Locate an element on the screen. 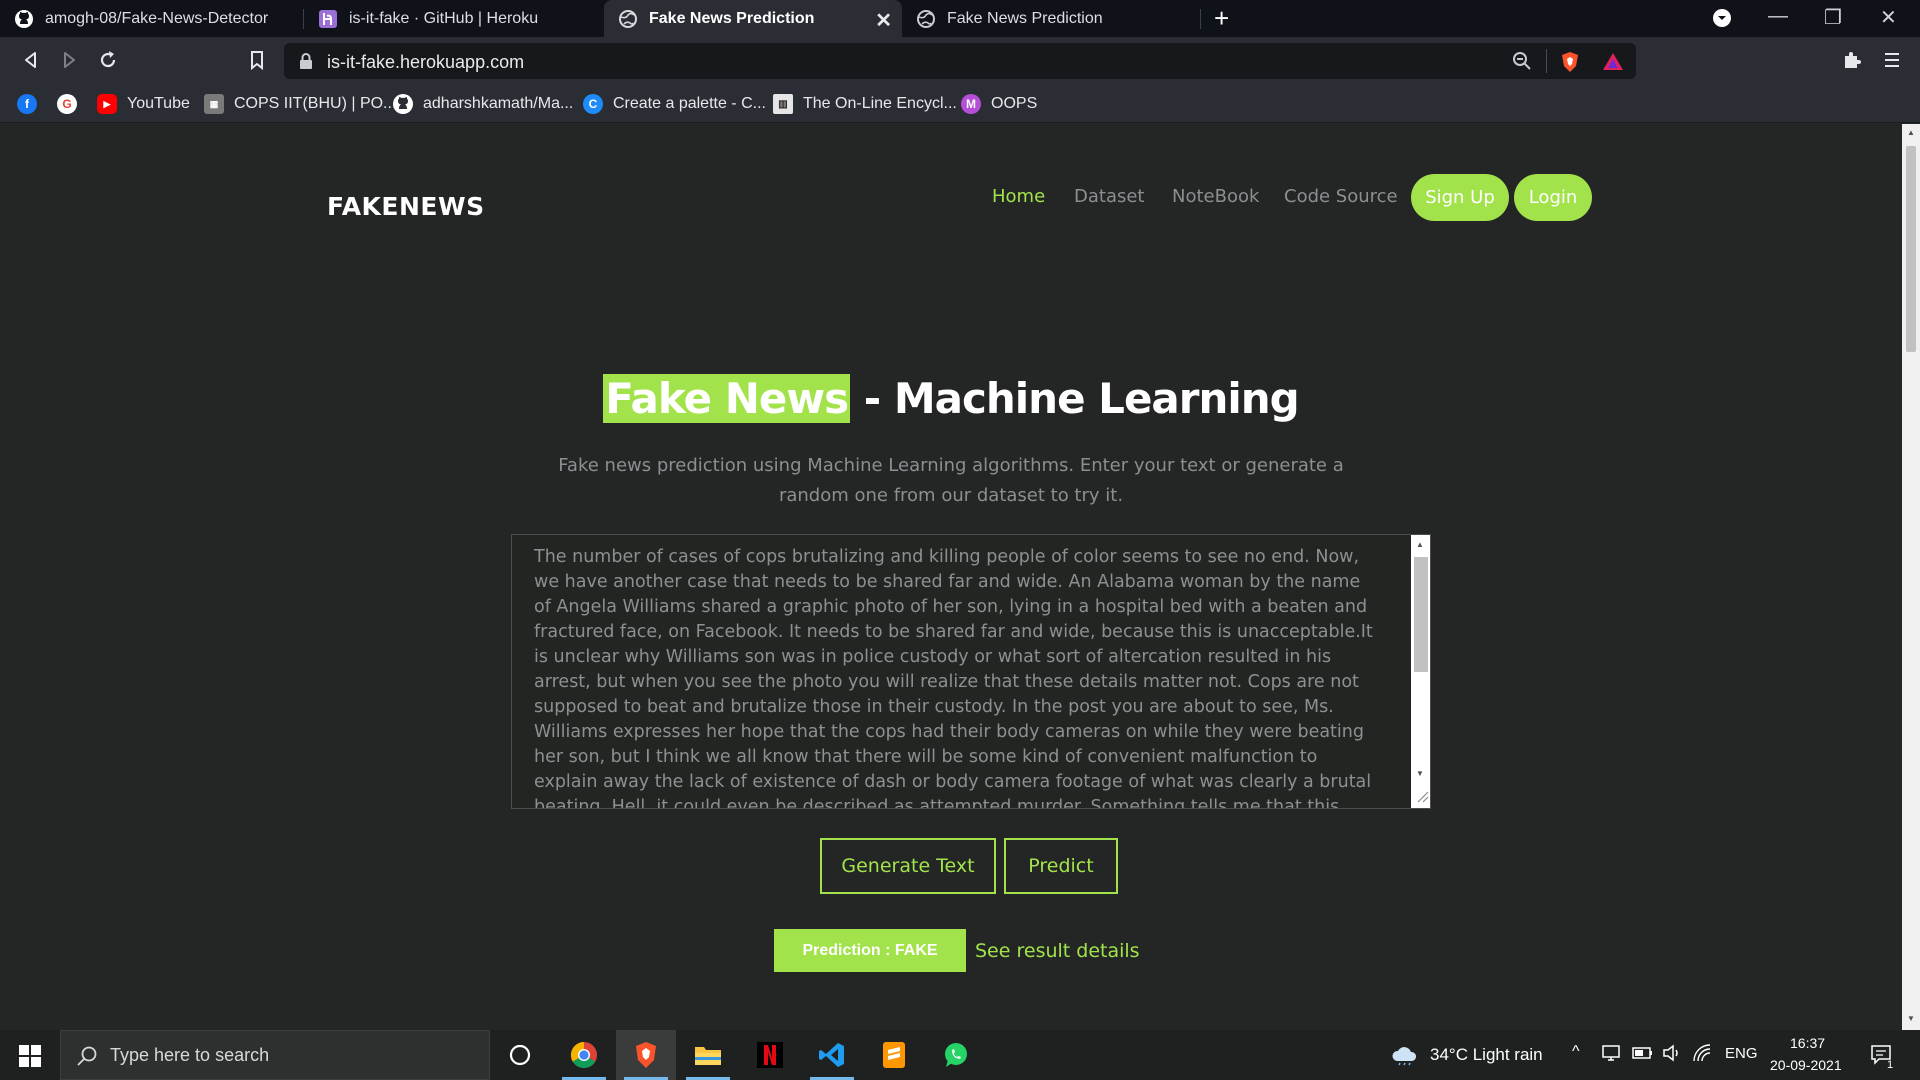  language-indicator: ENG is located at coordinates (1741, 1053).